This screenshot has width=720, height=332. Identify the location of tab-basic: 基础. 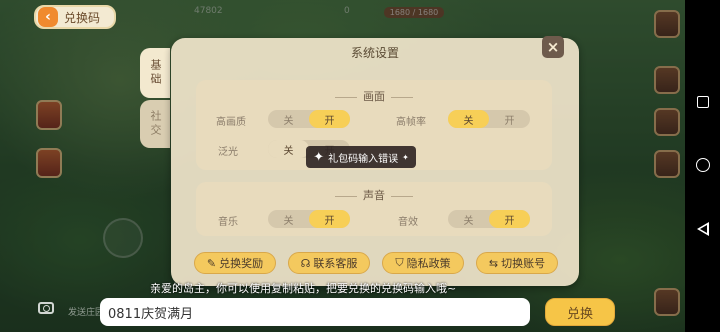
(155, 73).